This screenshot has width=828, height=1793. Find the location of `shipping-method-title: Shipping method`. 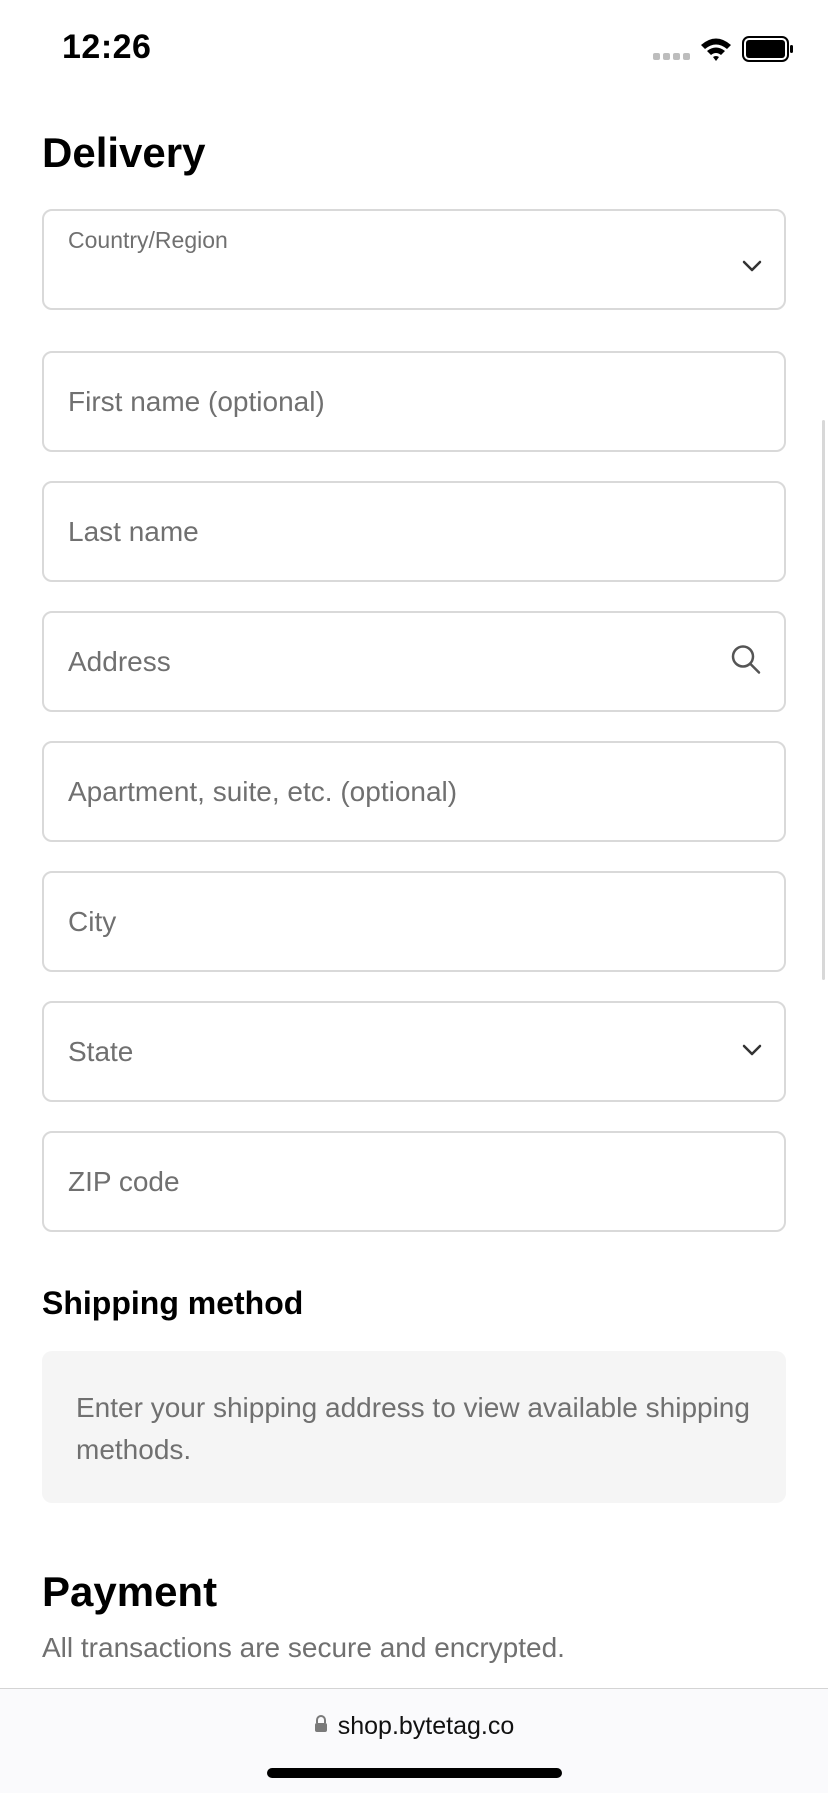

shipping-method-title: Shipping method is located at coordinates (173, 1303).